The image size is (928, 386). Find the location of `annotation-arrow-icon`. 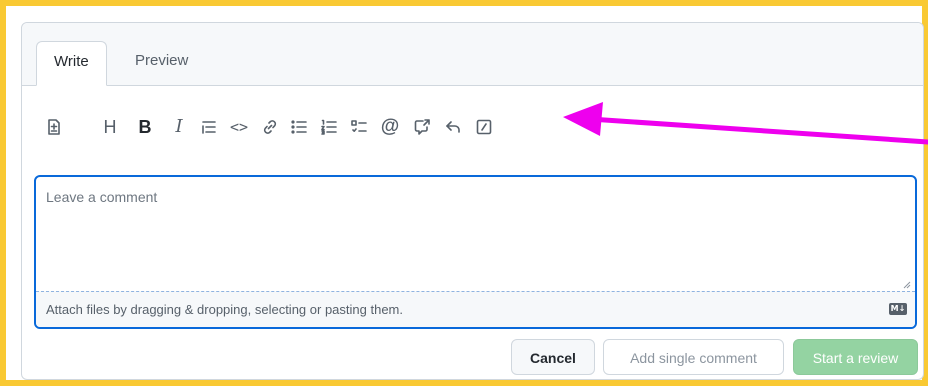

annotation-arrow-icon is located at coordinates (745, 123).